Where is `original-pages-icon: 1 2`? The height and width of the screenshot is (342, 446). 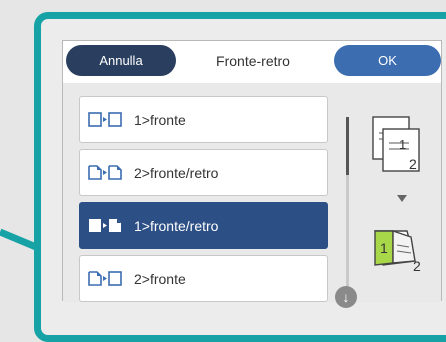 original-pages-icon: 1 2 is located at coordinates (396, 144).